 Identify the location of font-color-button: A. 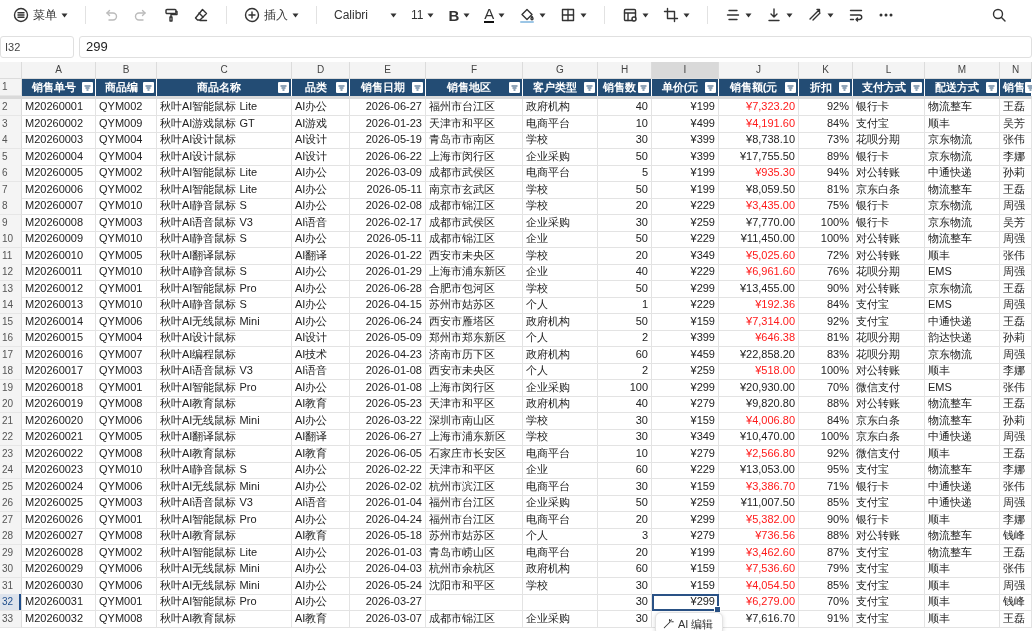
(495, 15).